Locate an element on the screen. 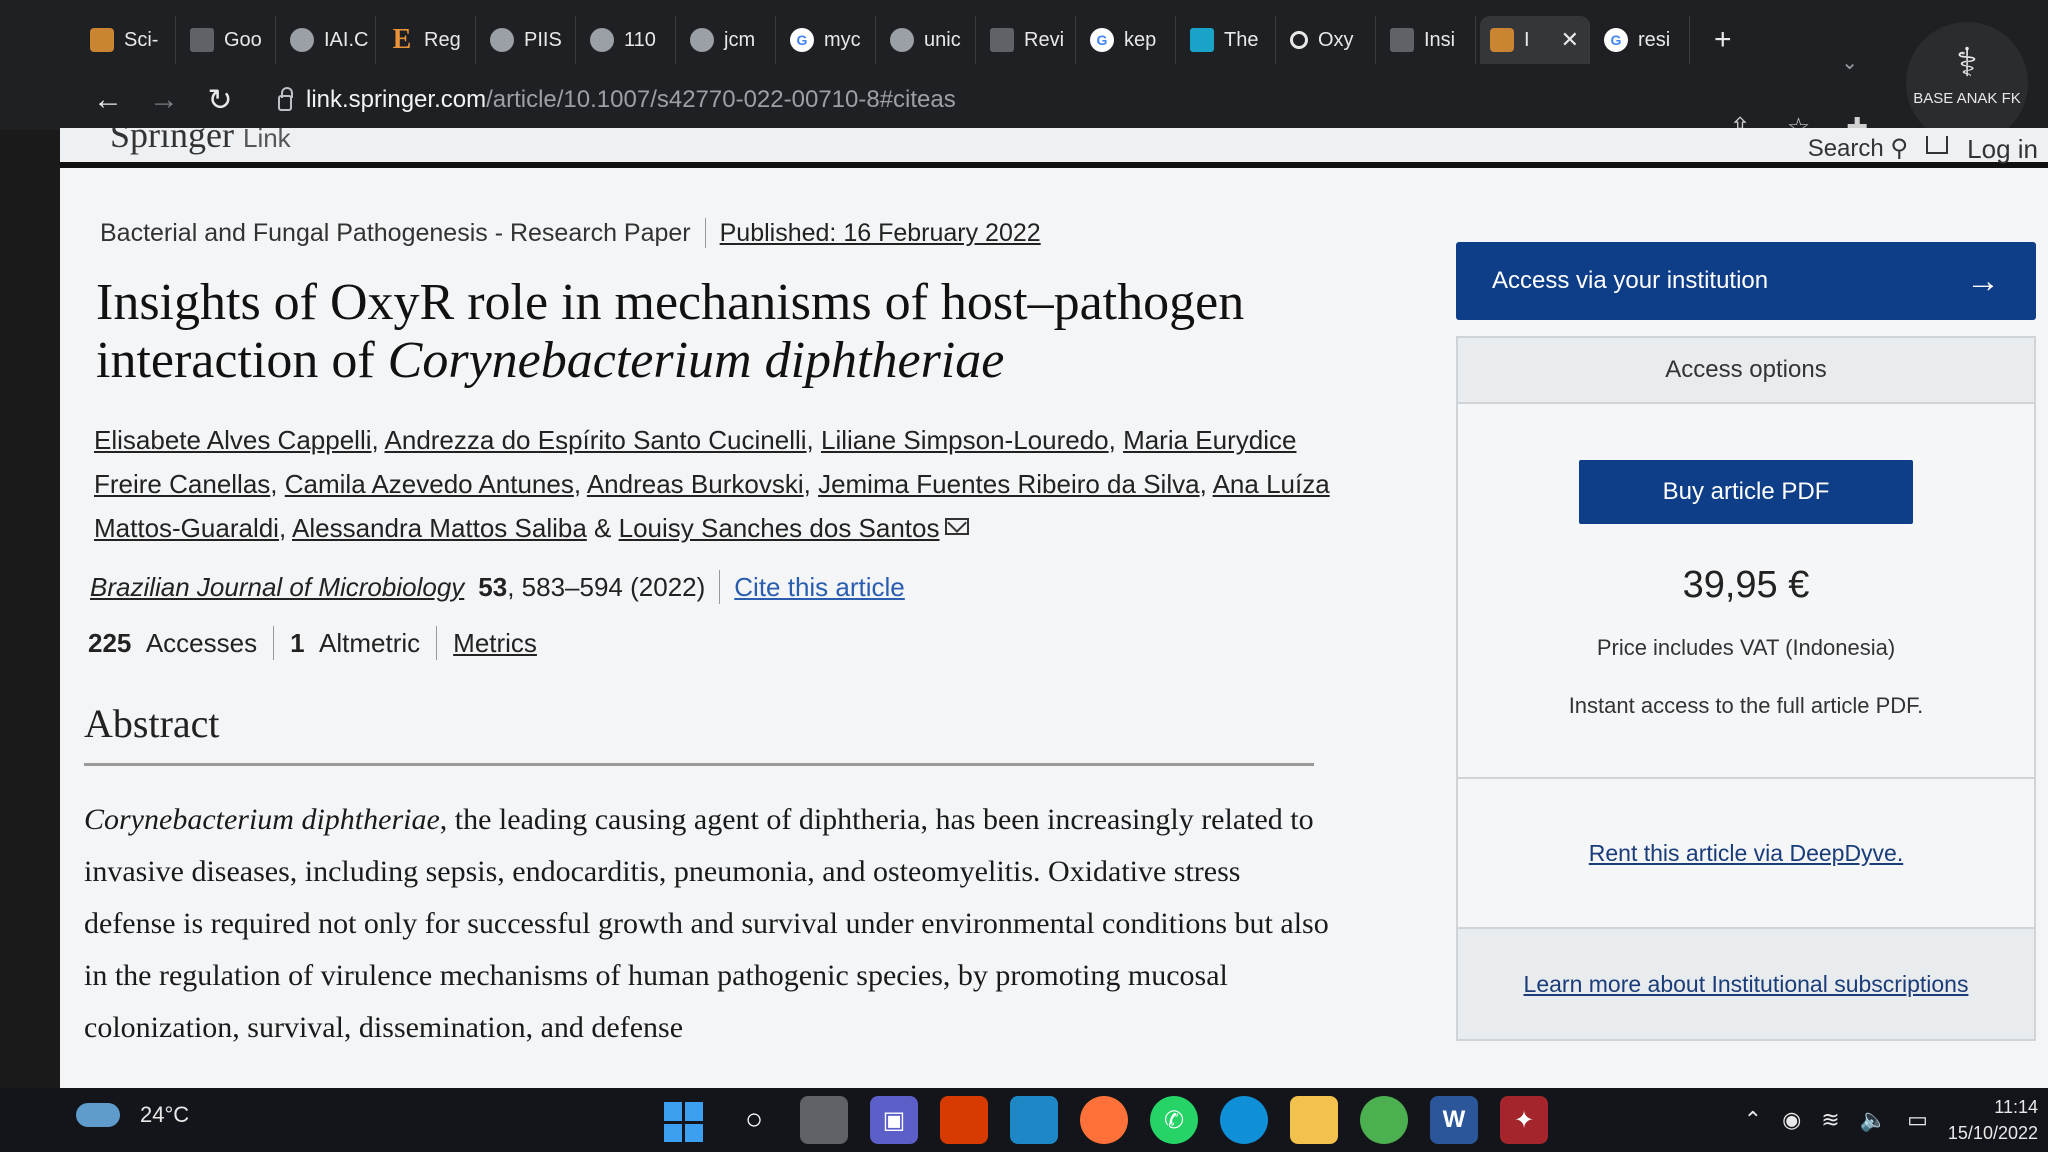 This screenshot has height=1152, width=2048. header-search-link: Search ⚲ is located at coordinates (1858, 148).